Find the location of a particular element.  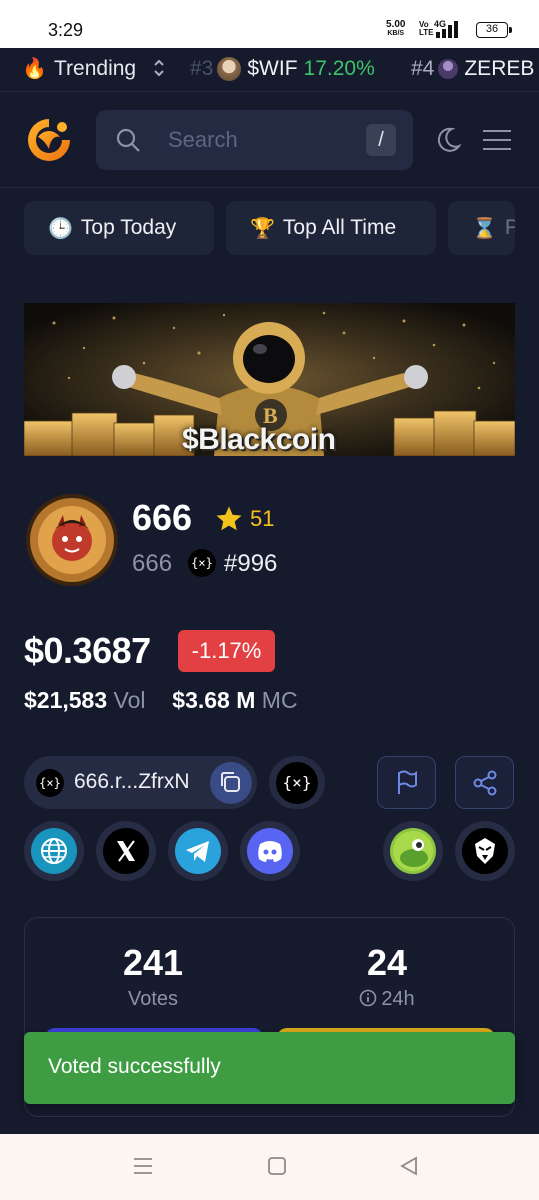

hamburger-menu-icon is located at coordinates (497, 140).